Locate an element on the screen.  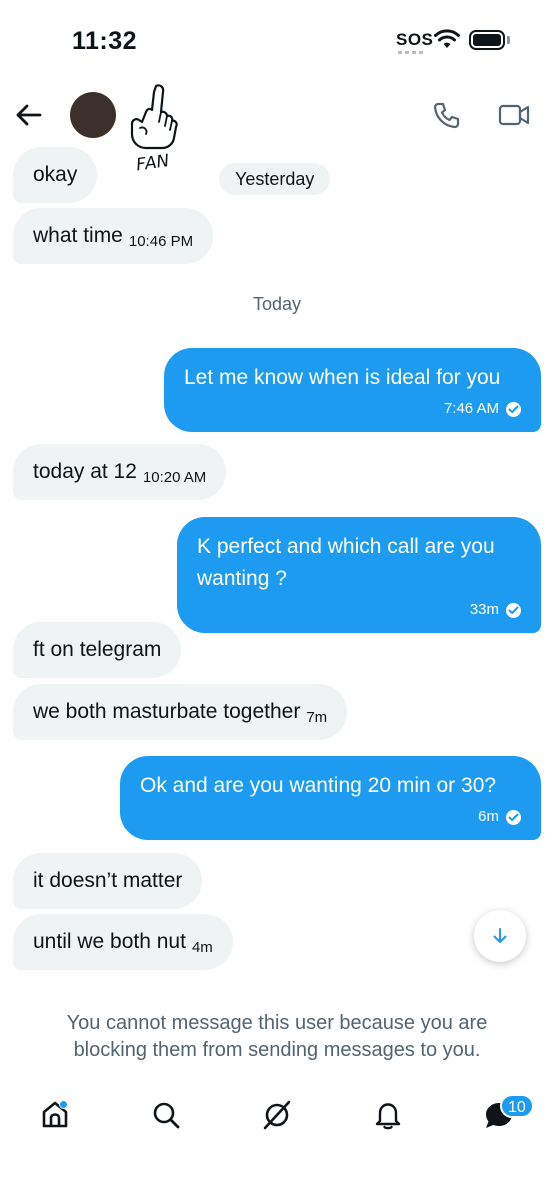
svg-text: FAN is located at coordinates (153, 162).